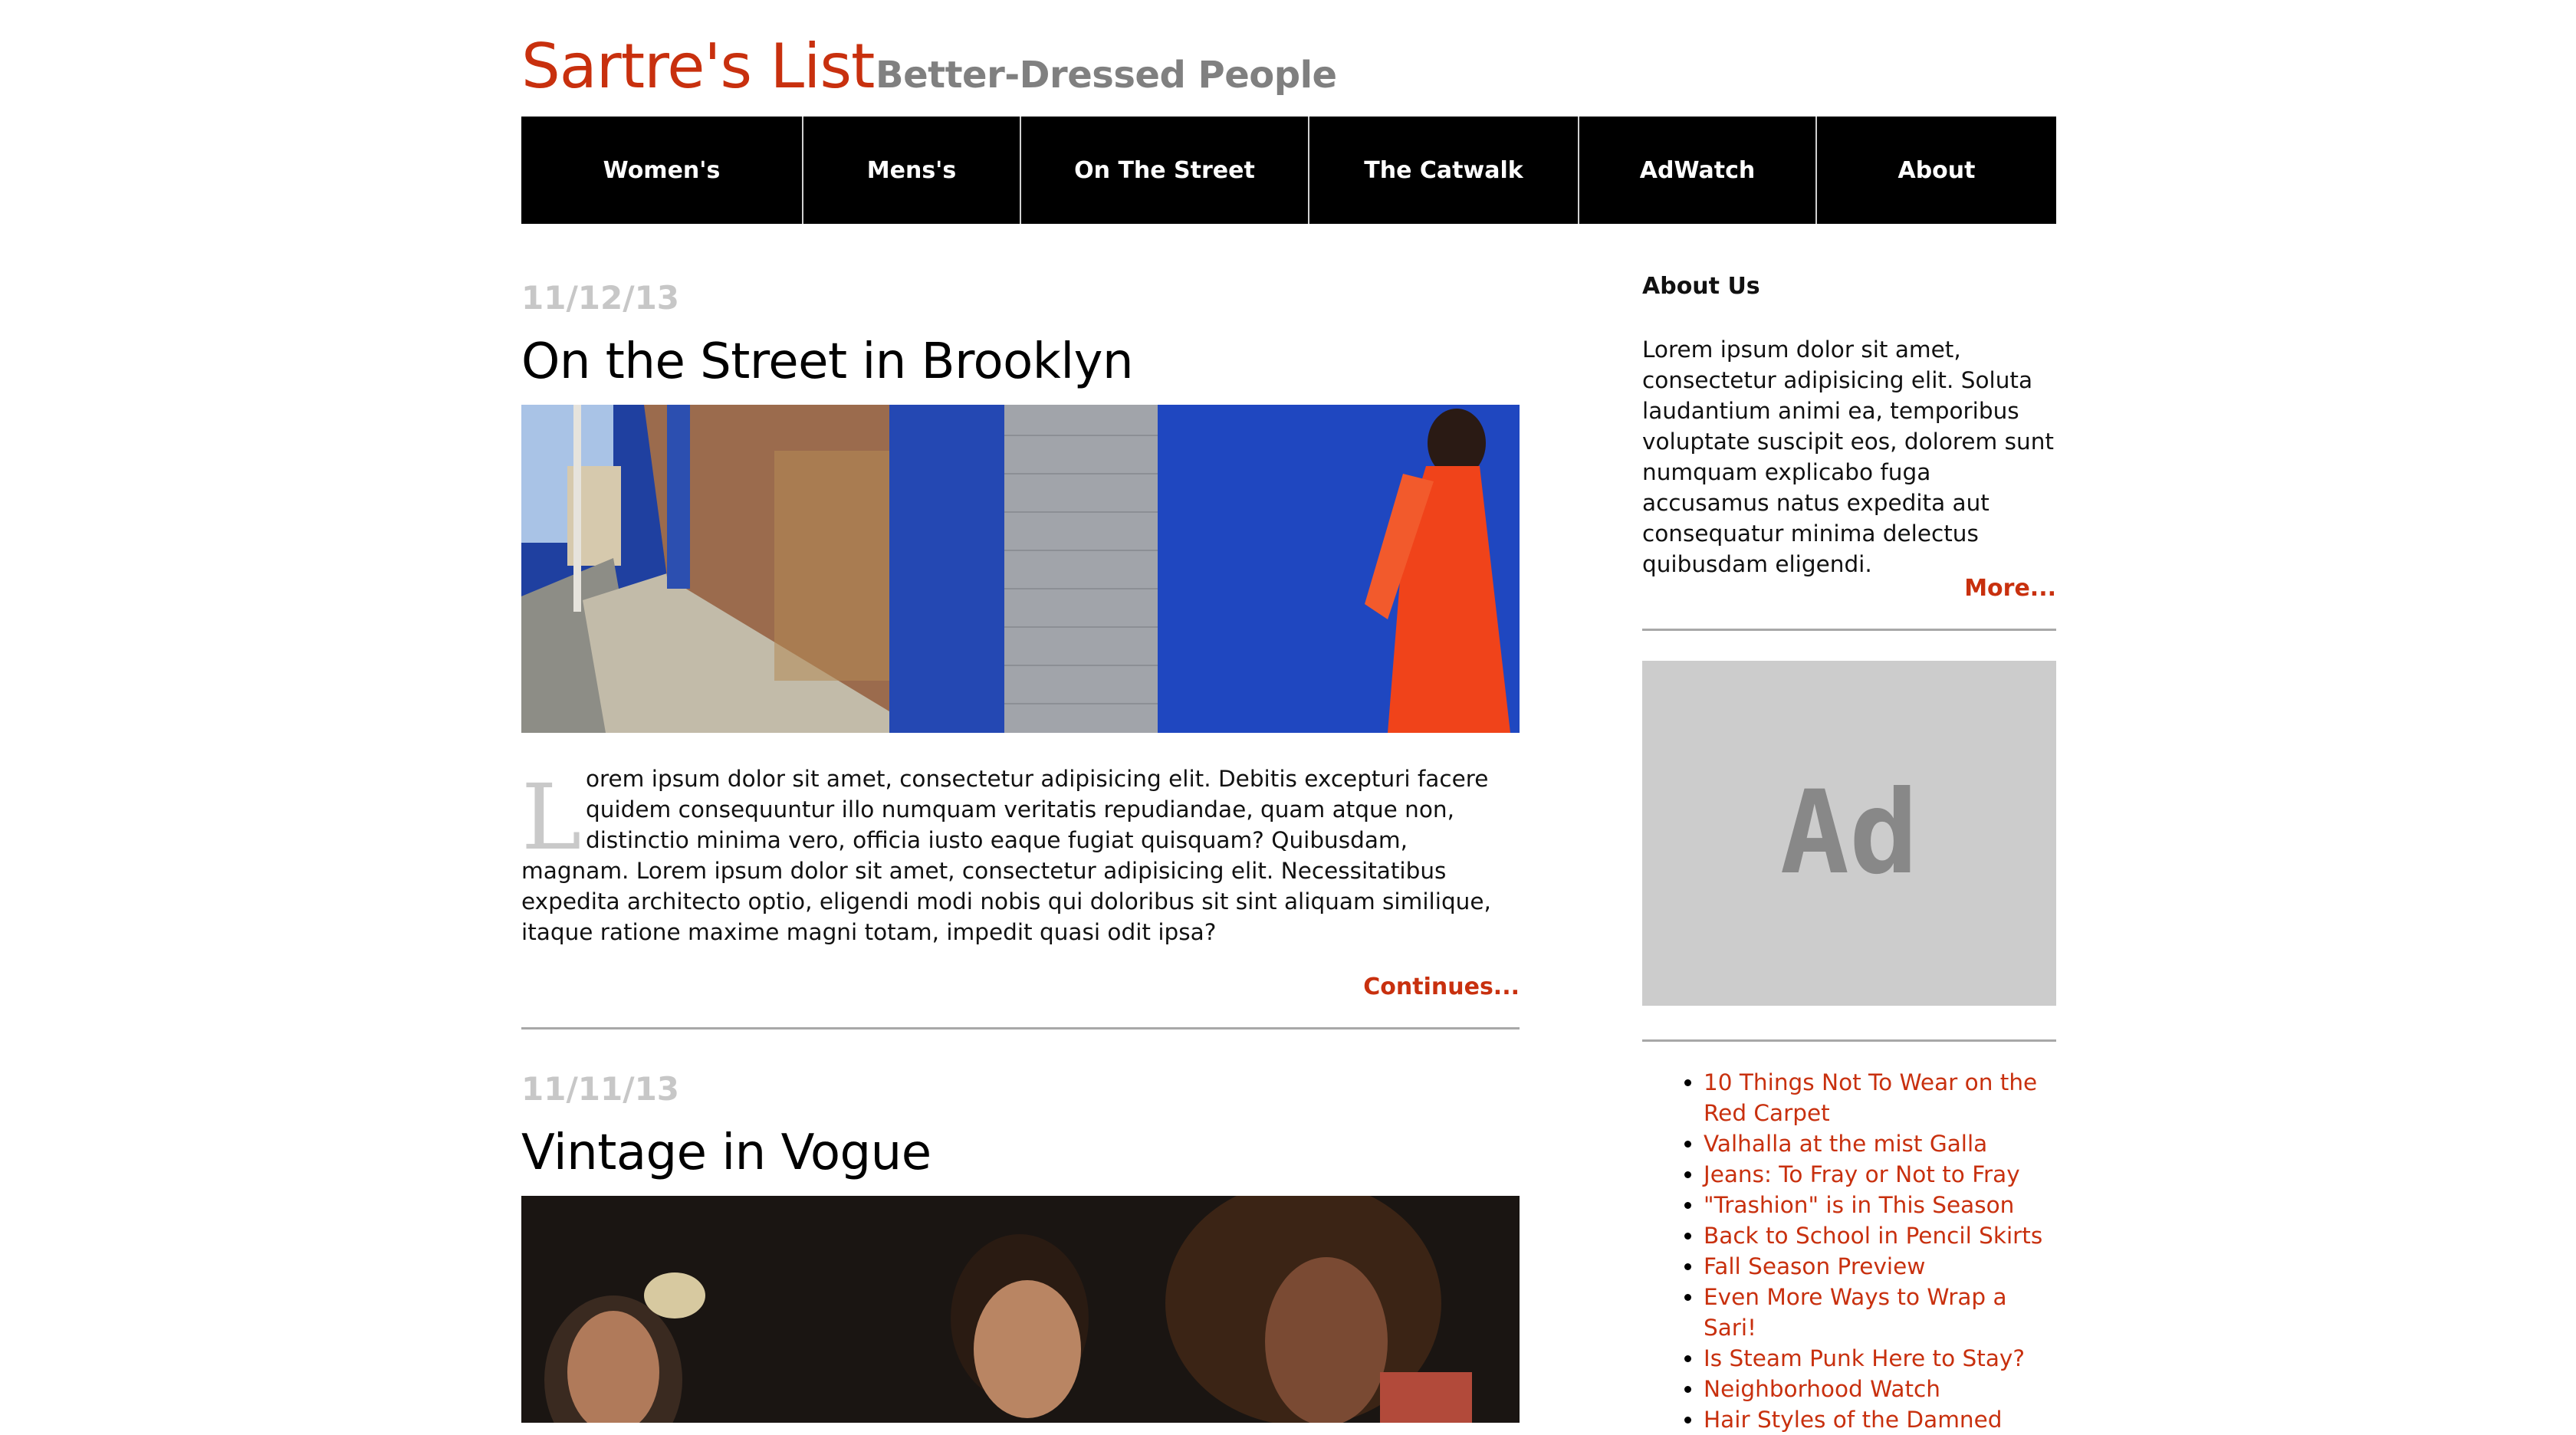 The width and height of the screenshot is (2576, 1435). I want to click on article-link: Hair Styles of the Damned, so click(1854, 1420).